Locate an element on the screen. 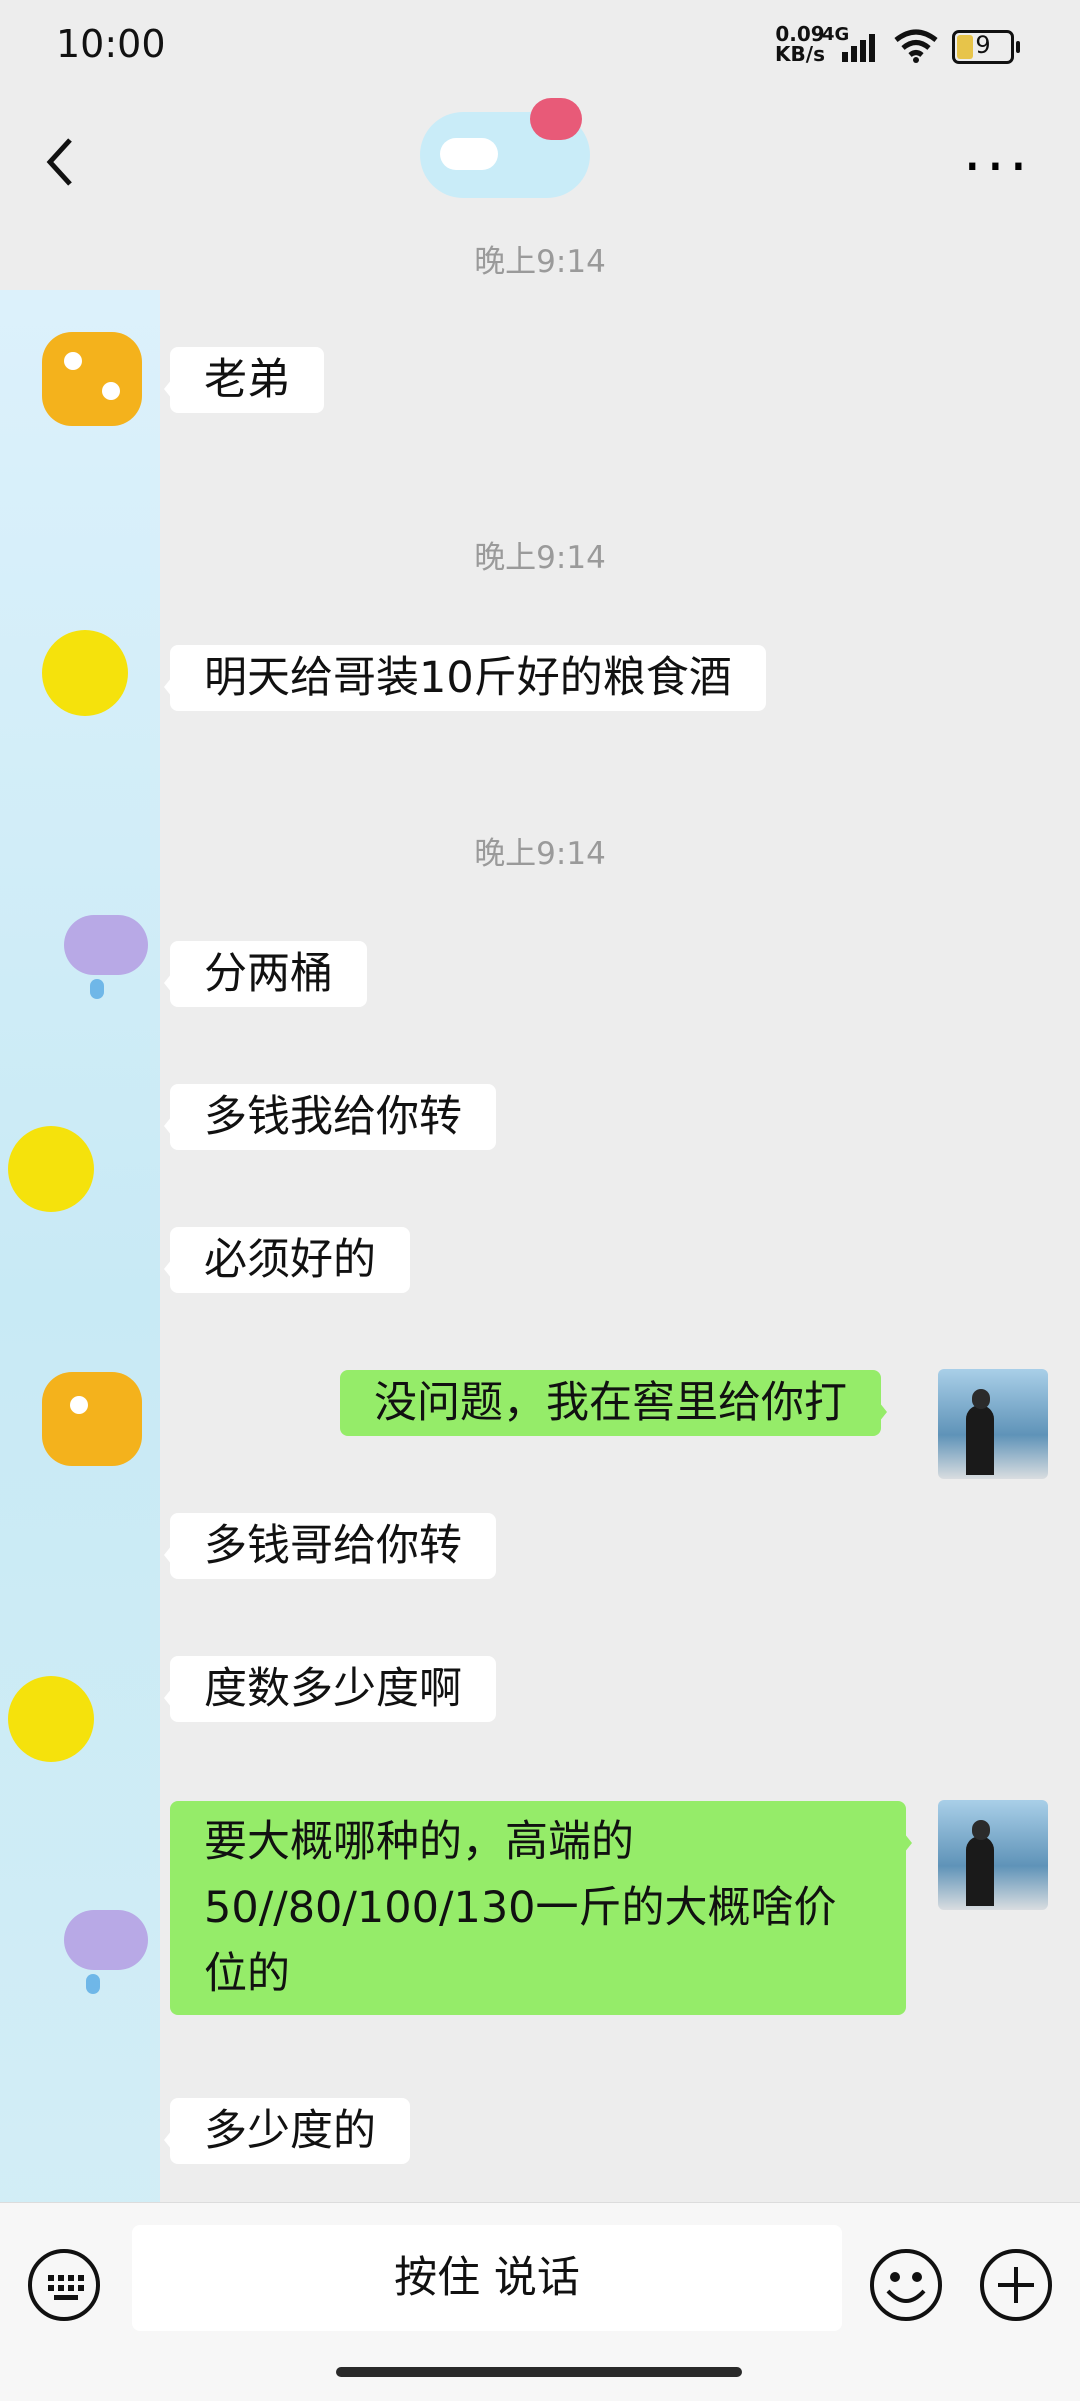  battery-icon: 9 is located at coordinates (986, 47).